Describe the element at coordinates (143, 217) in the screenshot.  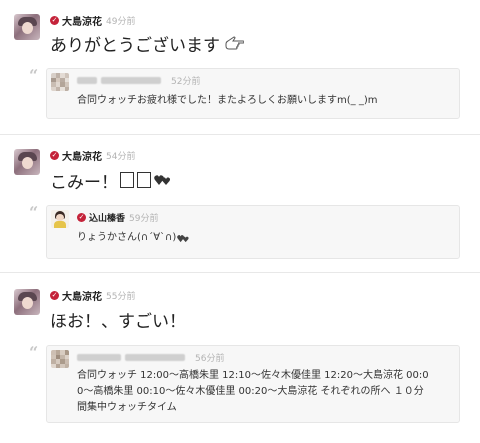
I see `reply-time: 59分前` at that location.